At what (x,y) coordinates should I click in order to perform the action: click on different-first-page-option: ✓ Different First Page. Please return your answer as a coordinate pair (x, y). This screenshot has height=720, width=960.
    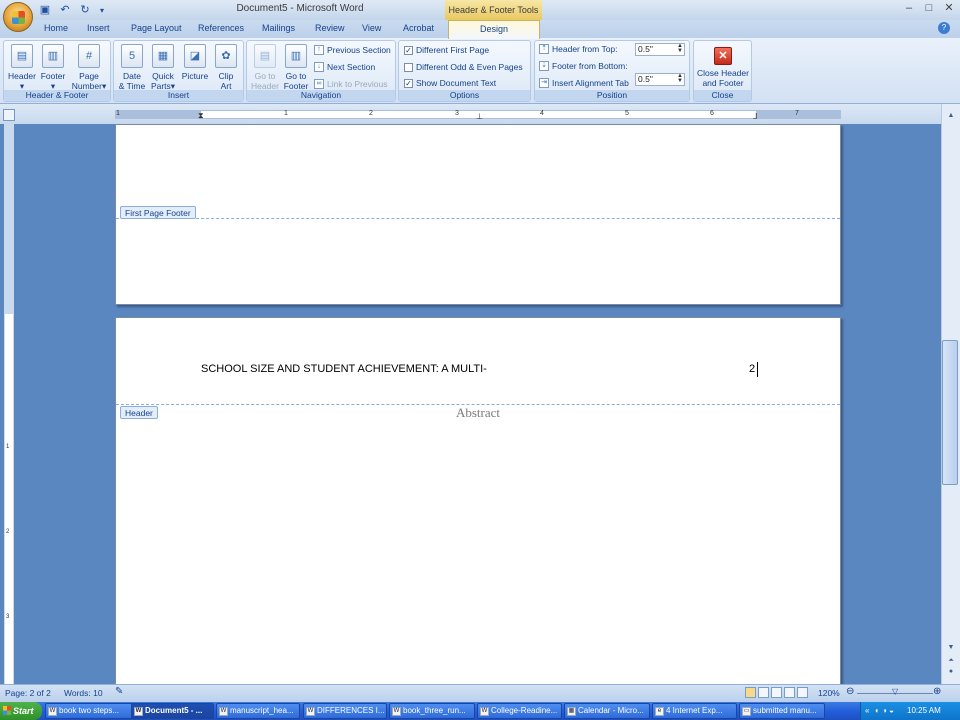
    Looking at the image, I should click on (446, 50).